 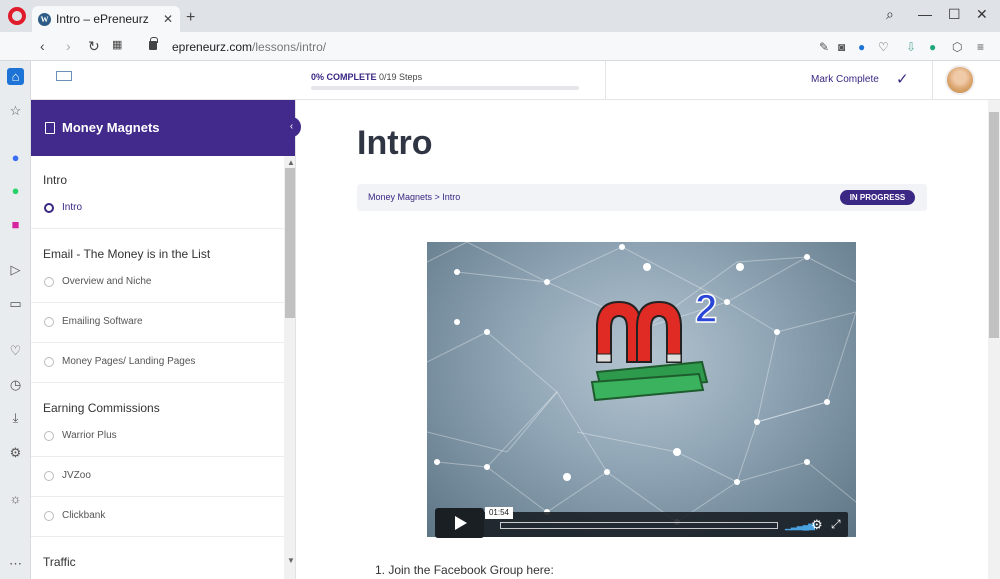 What do you see at coordinates (157, 209) in the screenshot?
I see `lesson-item: Intro` at bounding box center [157, 209].